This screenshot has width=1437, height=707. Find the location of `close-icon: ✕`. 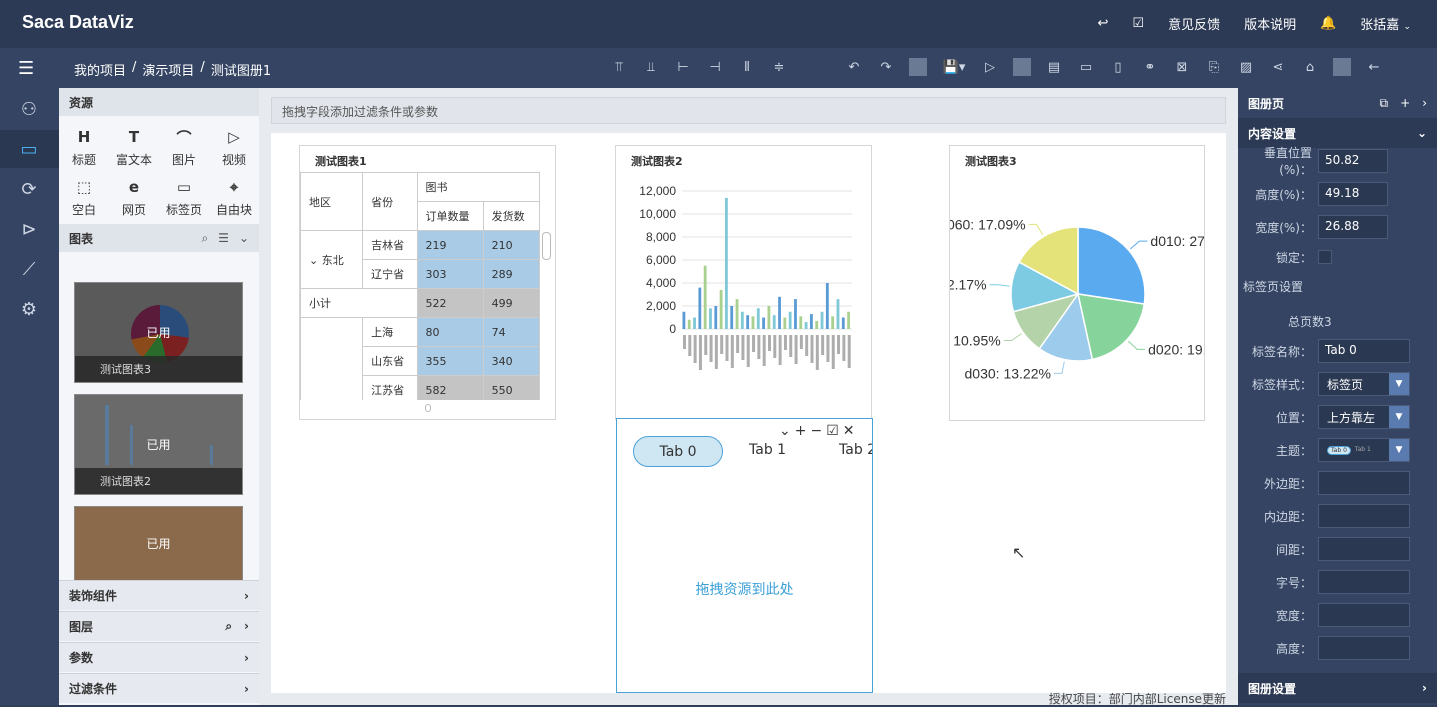

close-icon: ✕ is located at coordinates (849, 431).